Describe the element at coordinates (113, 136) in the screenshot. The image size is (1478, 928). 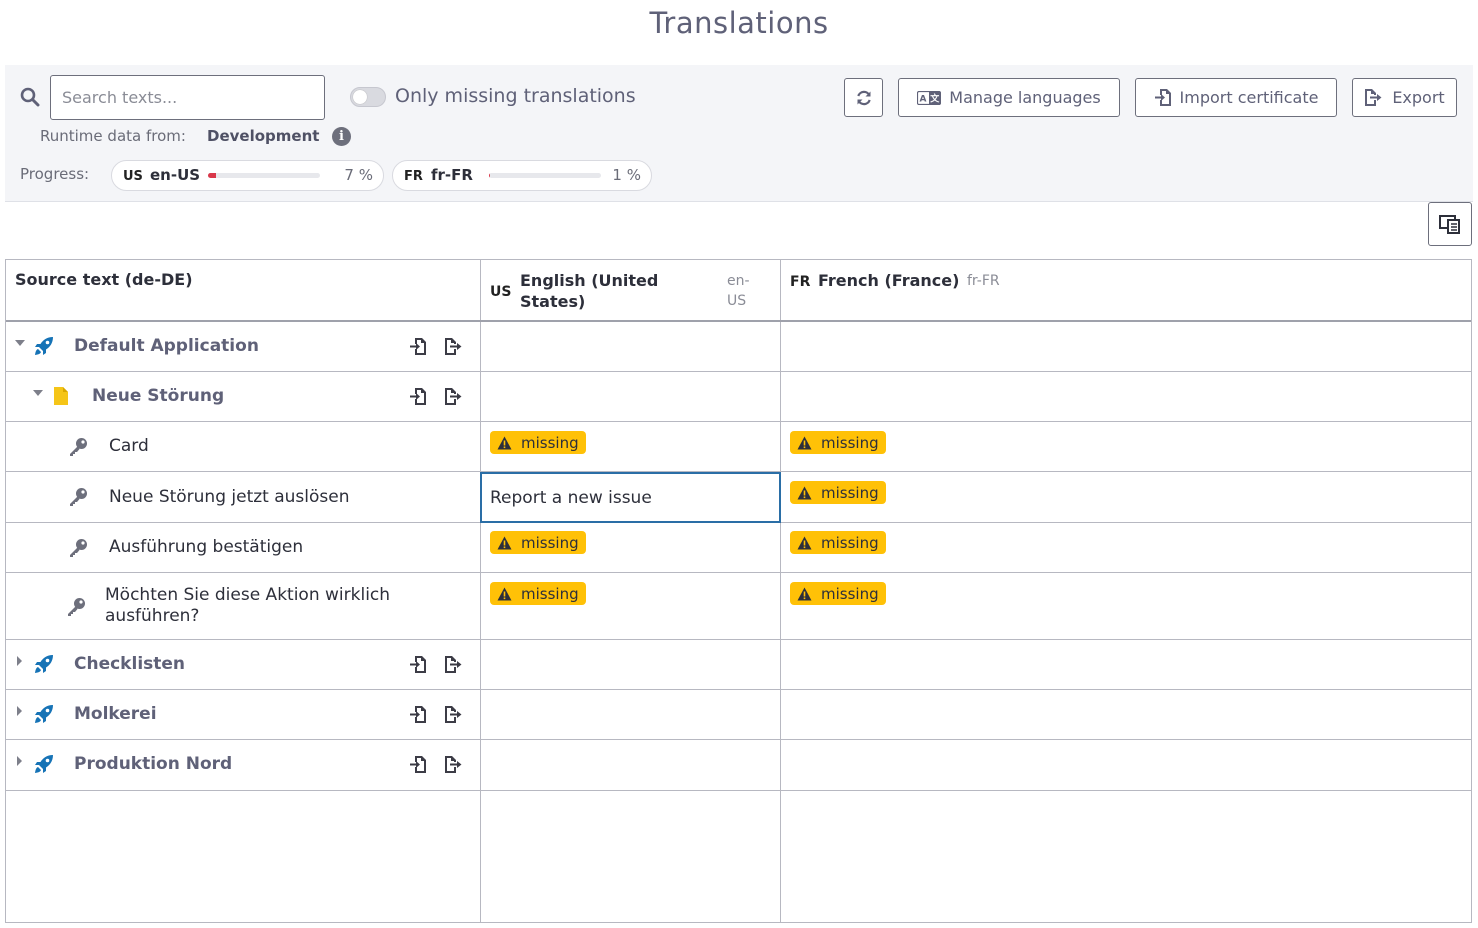
I see `runtime-label: Runtime data from:` at that location.